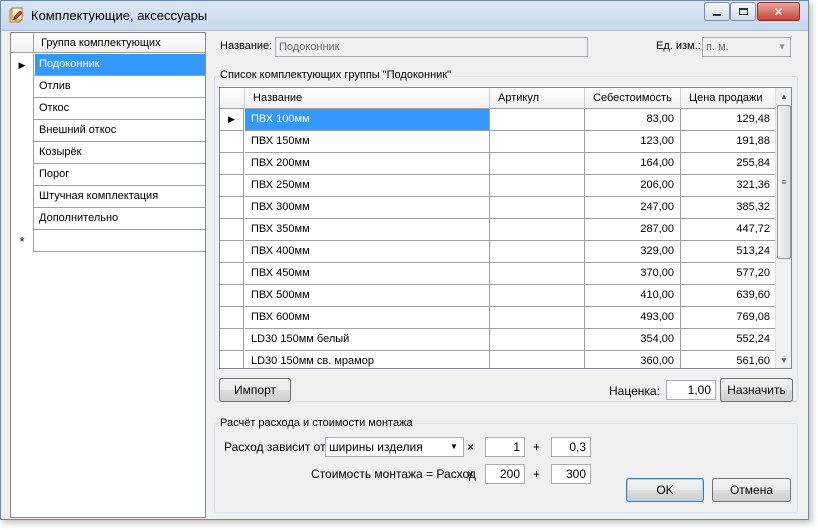 This screenshot has width=818, height=530. Describe the element at coordinates (498, 208) in the screenshot. I see `table-row: ПВХ 300мм 247,00 385,32` at that location.